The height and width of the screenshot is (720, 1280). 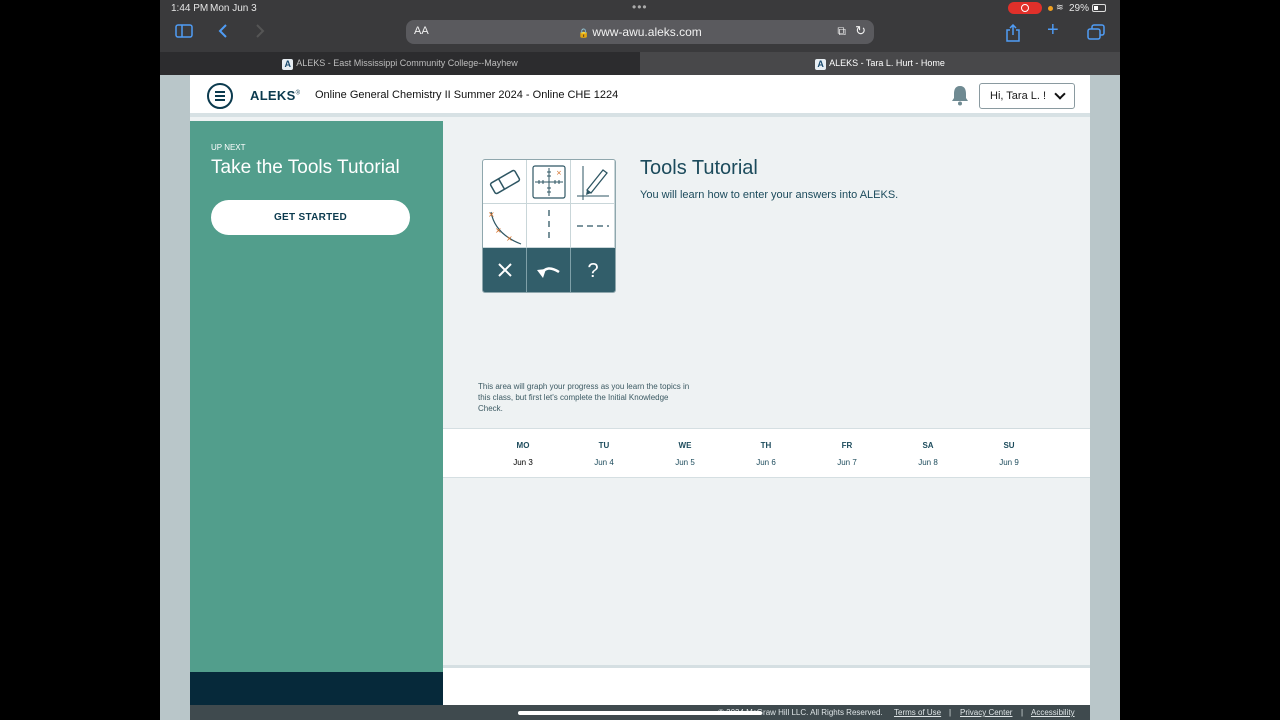 I want to click on screen-recording-icon, so click(x=1025, y=8).